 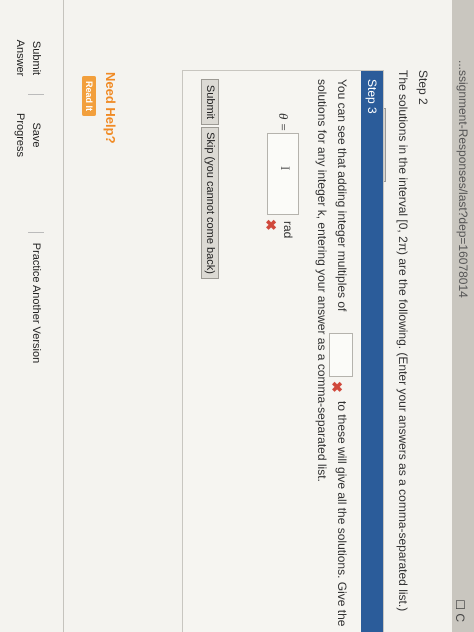 I want to click on step2-title: Step 2, so click(x=423, y=87).